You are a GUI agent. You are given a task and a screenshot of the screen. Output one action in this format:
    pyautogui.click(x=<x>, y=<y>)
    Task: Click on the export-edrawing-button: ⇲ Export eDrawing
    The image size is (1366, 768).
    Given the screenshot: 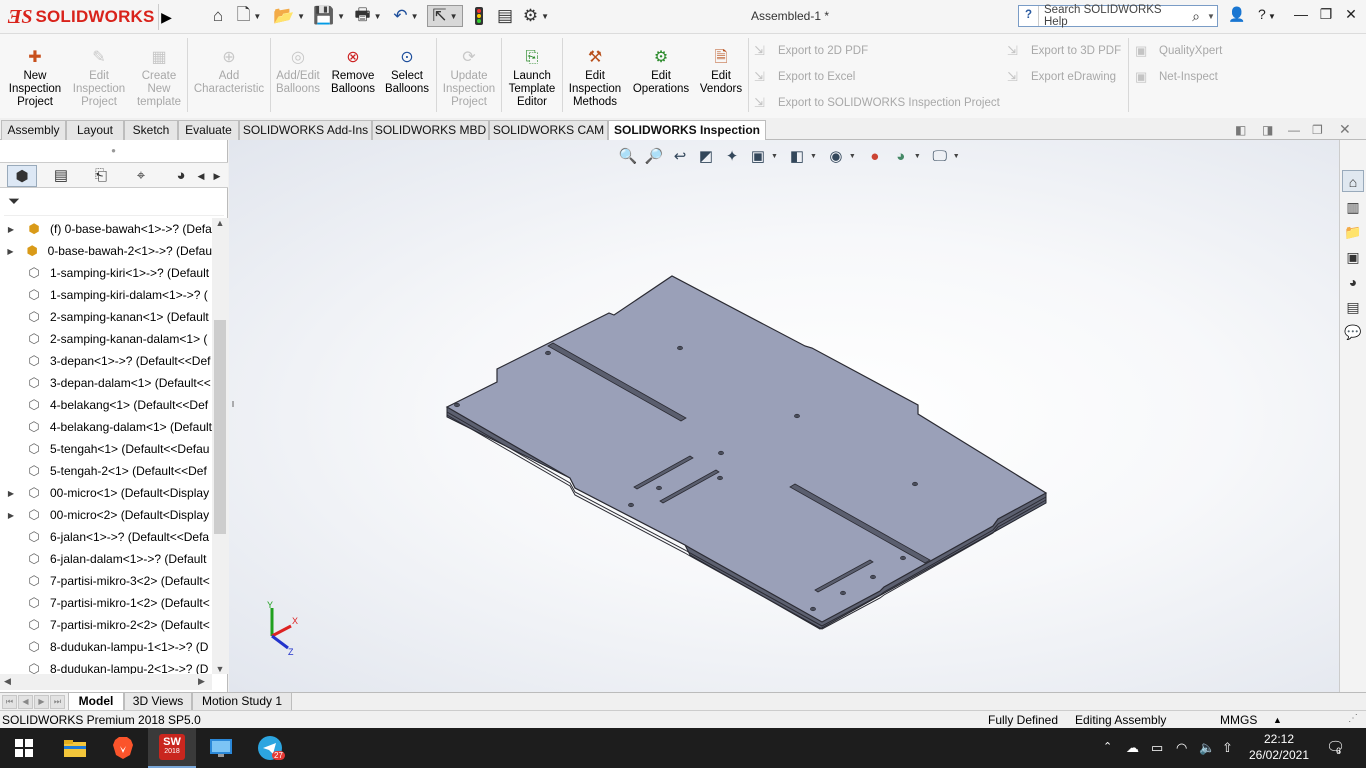 What is the action you would take?
    pyautogui.click(x=1061, y=77)
    